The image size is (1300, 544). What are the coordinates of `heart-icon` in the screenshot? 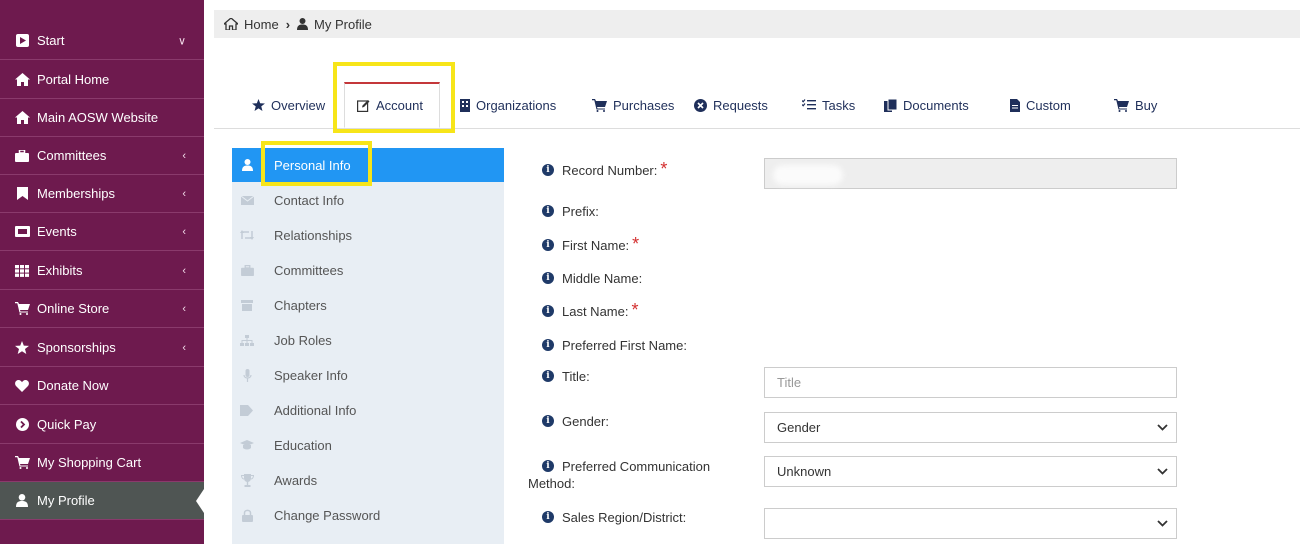 It's located at (22, 386).